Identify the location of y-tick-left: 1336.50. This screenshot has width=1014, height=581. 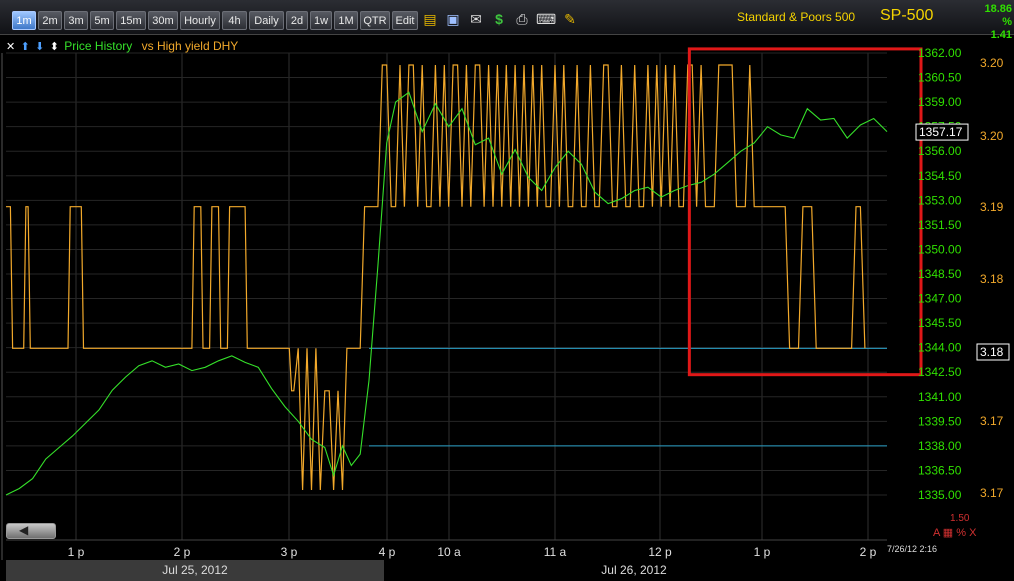
(940, 470).